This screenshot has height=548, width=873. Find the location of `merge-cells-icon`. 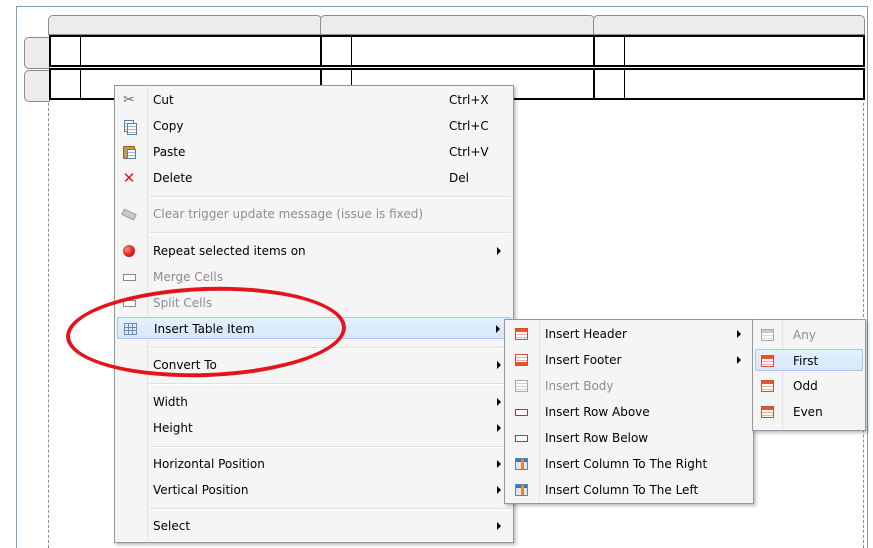

merge-cells-icon is located at coordinates (129, 277).